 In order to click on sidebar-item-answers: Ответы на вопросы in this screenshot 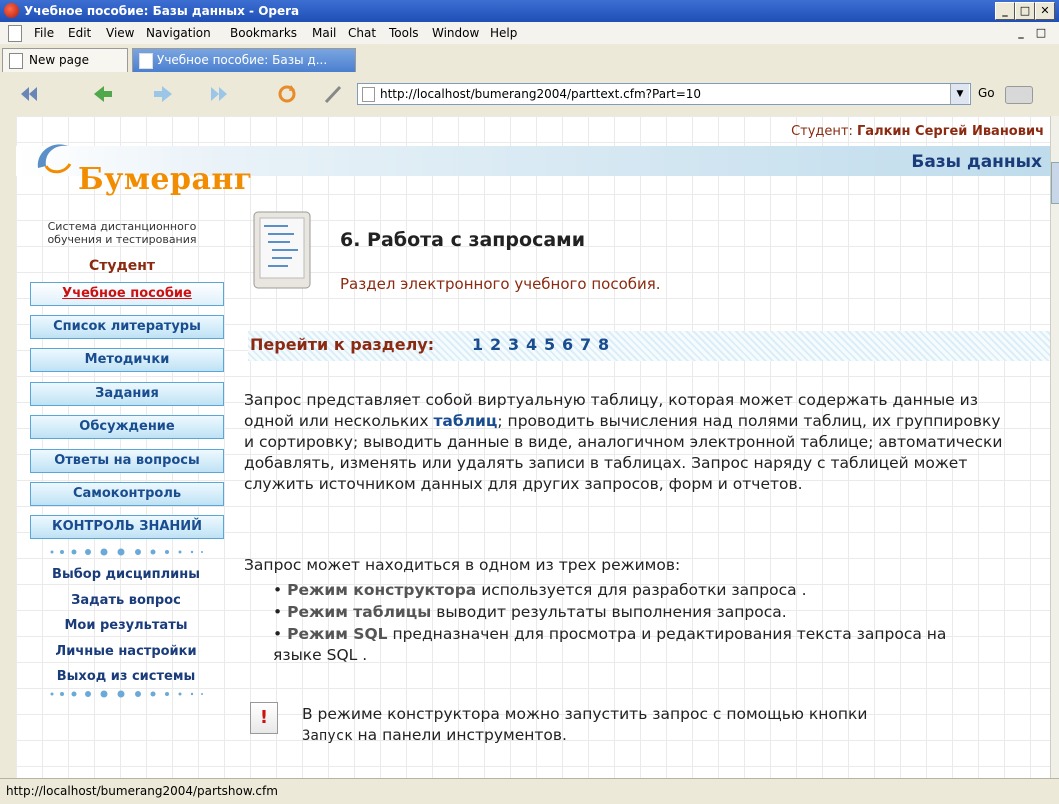, I will do `click(127, 461)`.